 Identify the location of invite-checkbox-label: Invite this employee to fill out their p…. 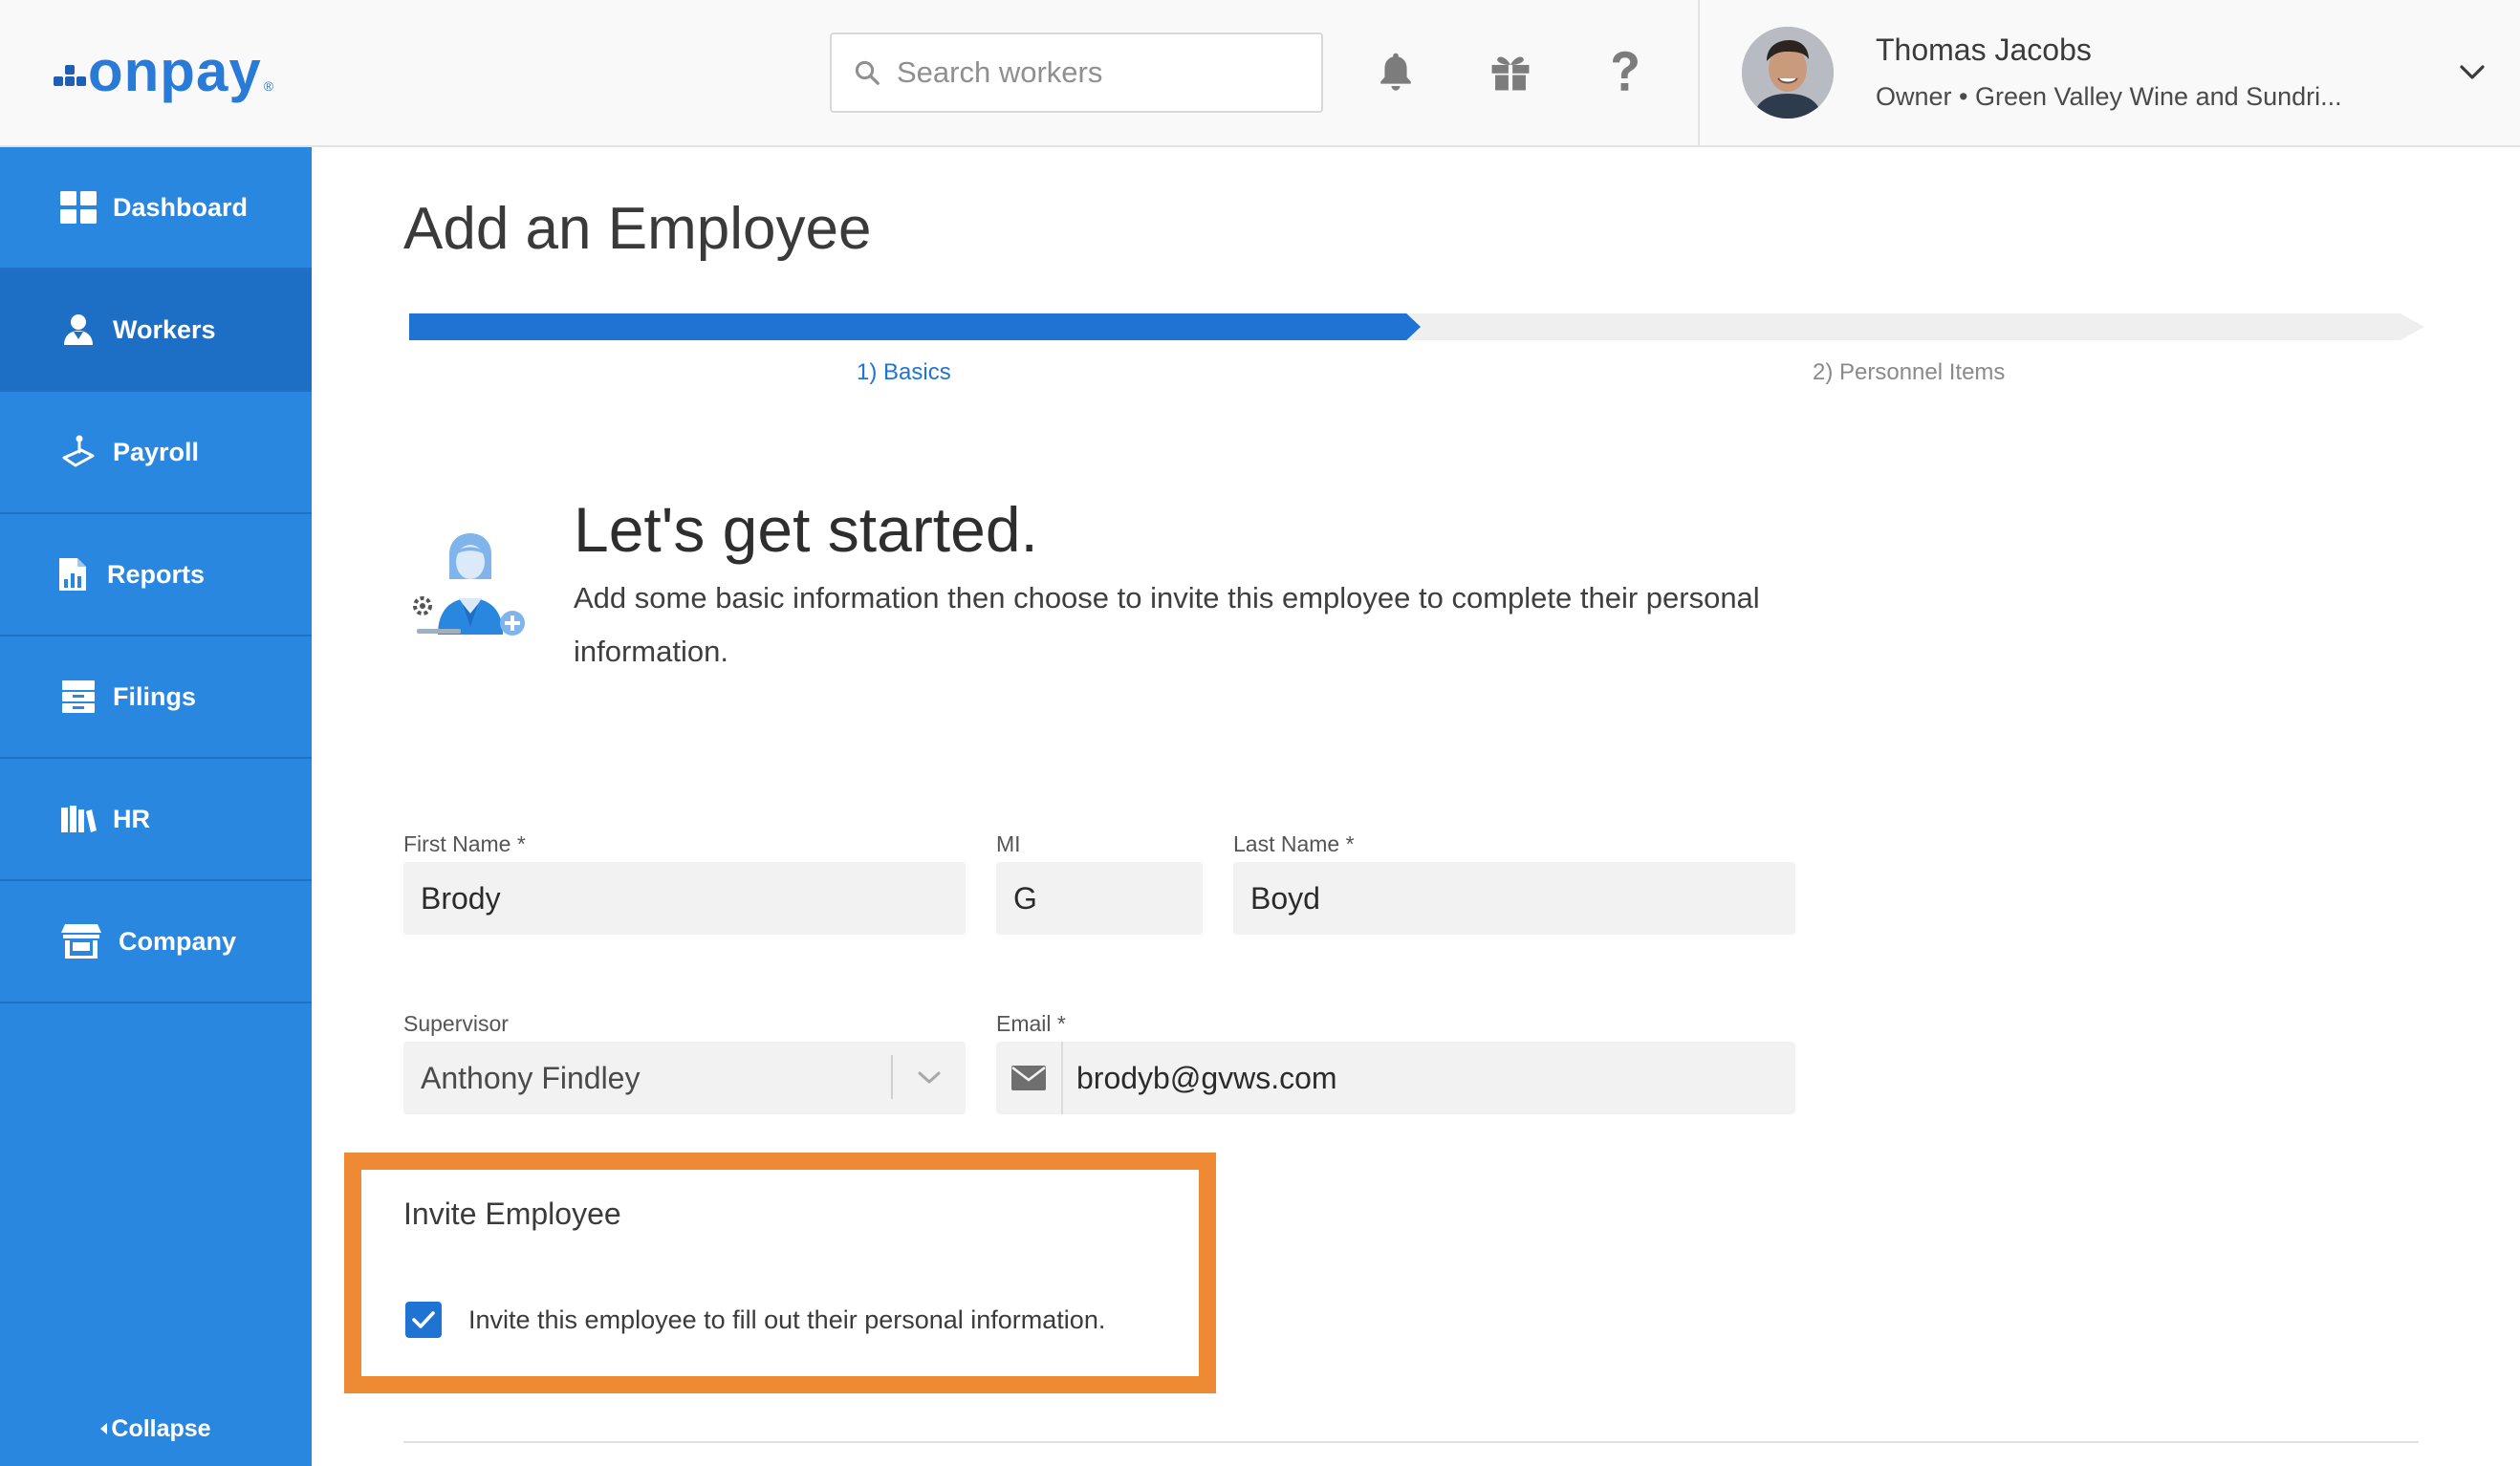
(787, 1320).